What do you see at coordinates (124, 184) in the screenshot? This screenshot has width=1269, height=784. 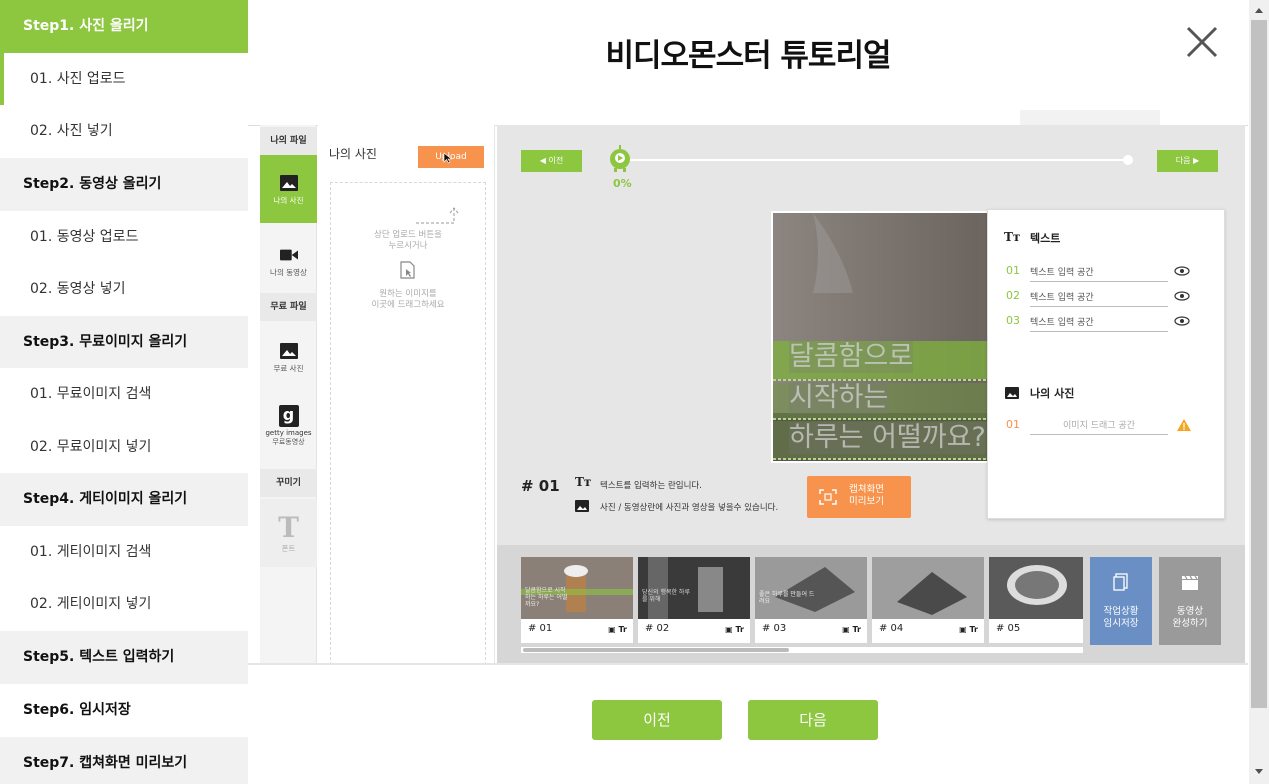 I see `sidebar-step-2: Step2. 동영상 올리기` at bounding box center [124, 184].